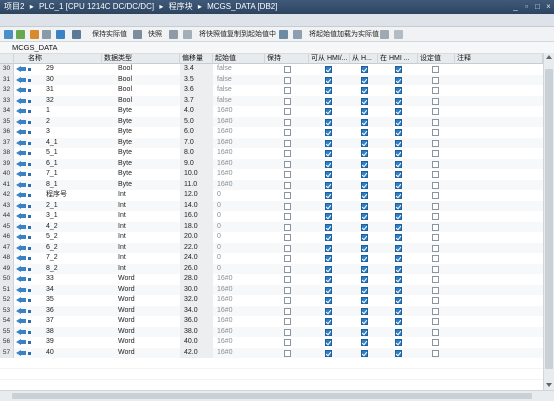 The height and width of the screenshot is (401, 554). What do you see at coordinates (344, 34) in the screenshot?
I see `load-start-button: 将起始值加载为实际值` at bounding box center [344, 34].